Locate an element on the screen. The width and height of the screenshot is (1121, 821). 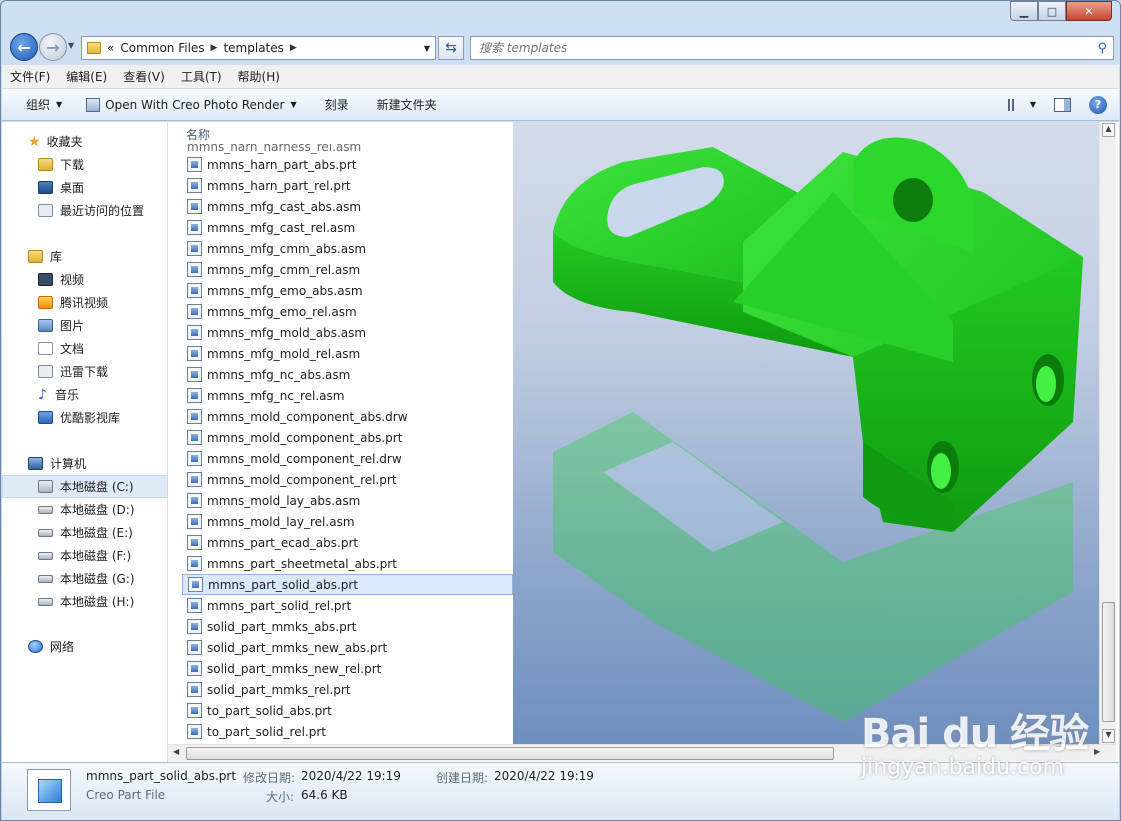
list-item: mmns_mfg_cmm_abs.asm is located at coordinates (347, 248).